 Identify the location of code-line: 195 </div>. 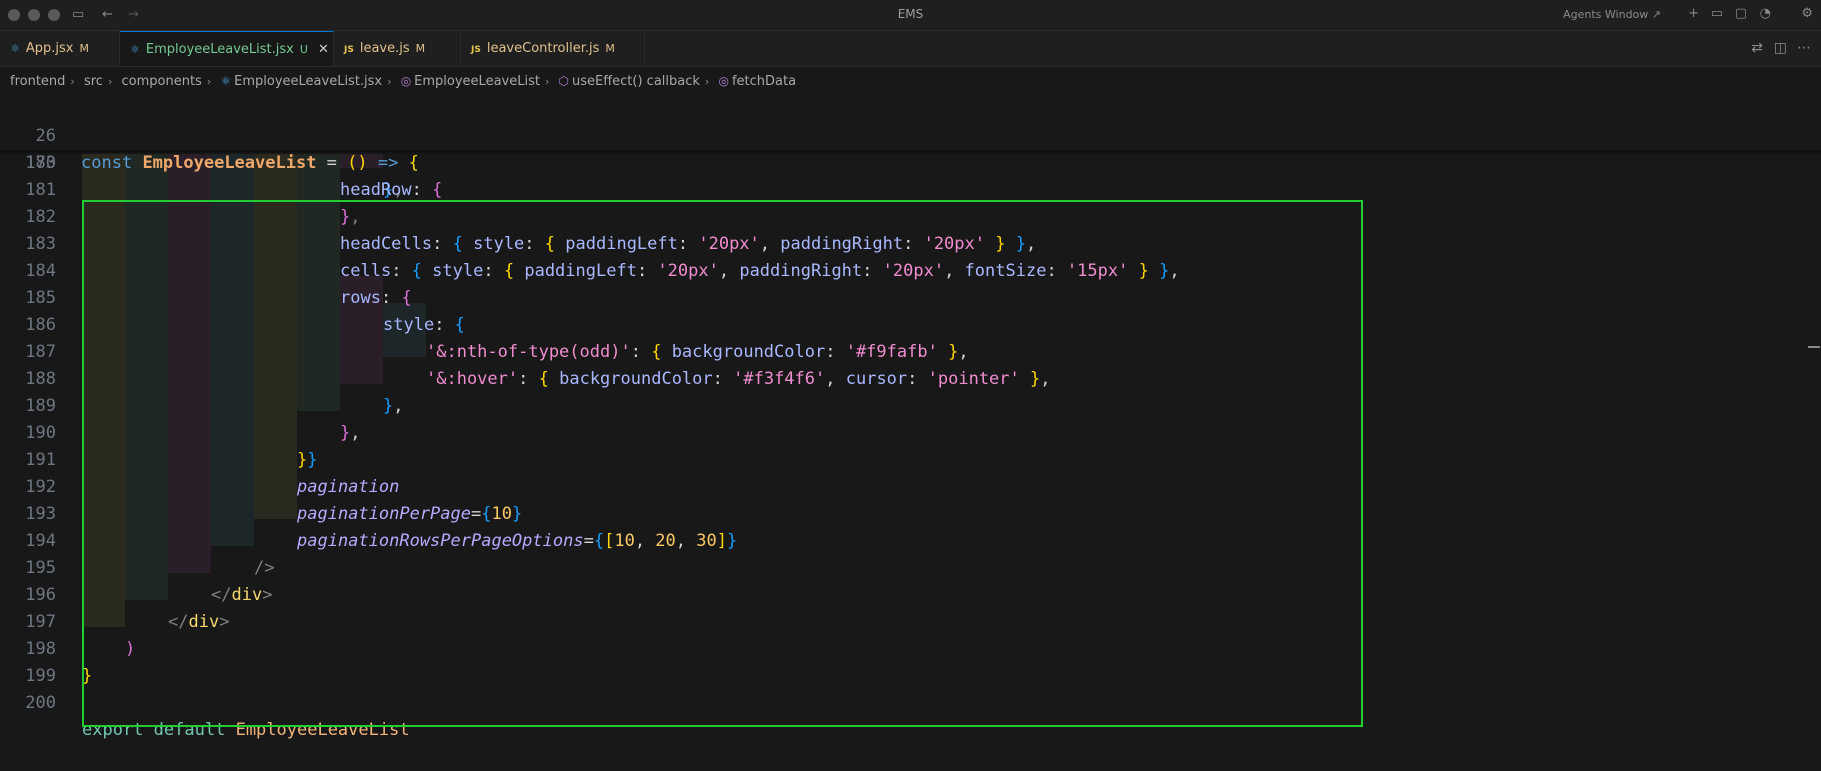
(149, 581).